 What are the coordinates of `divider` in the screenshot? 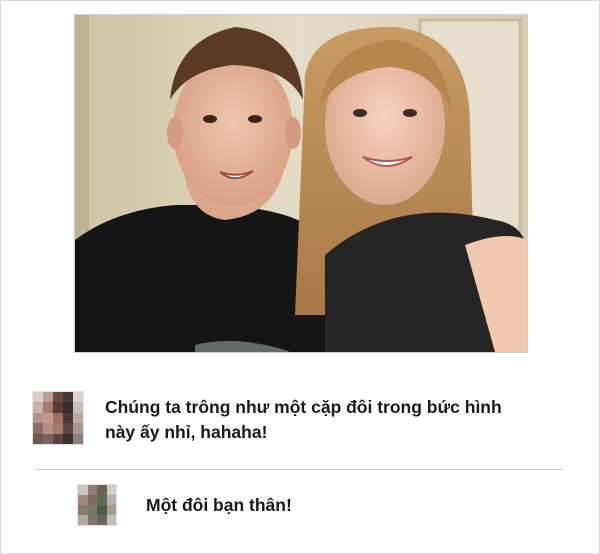 It's located at (299, 469).